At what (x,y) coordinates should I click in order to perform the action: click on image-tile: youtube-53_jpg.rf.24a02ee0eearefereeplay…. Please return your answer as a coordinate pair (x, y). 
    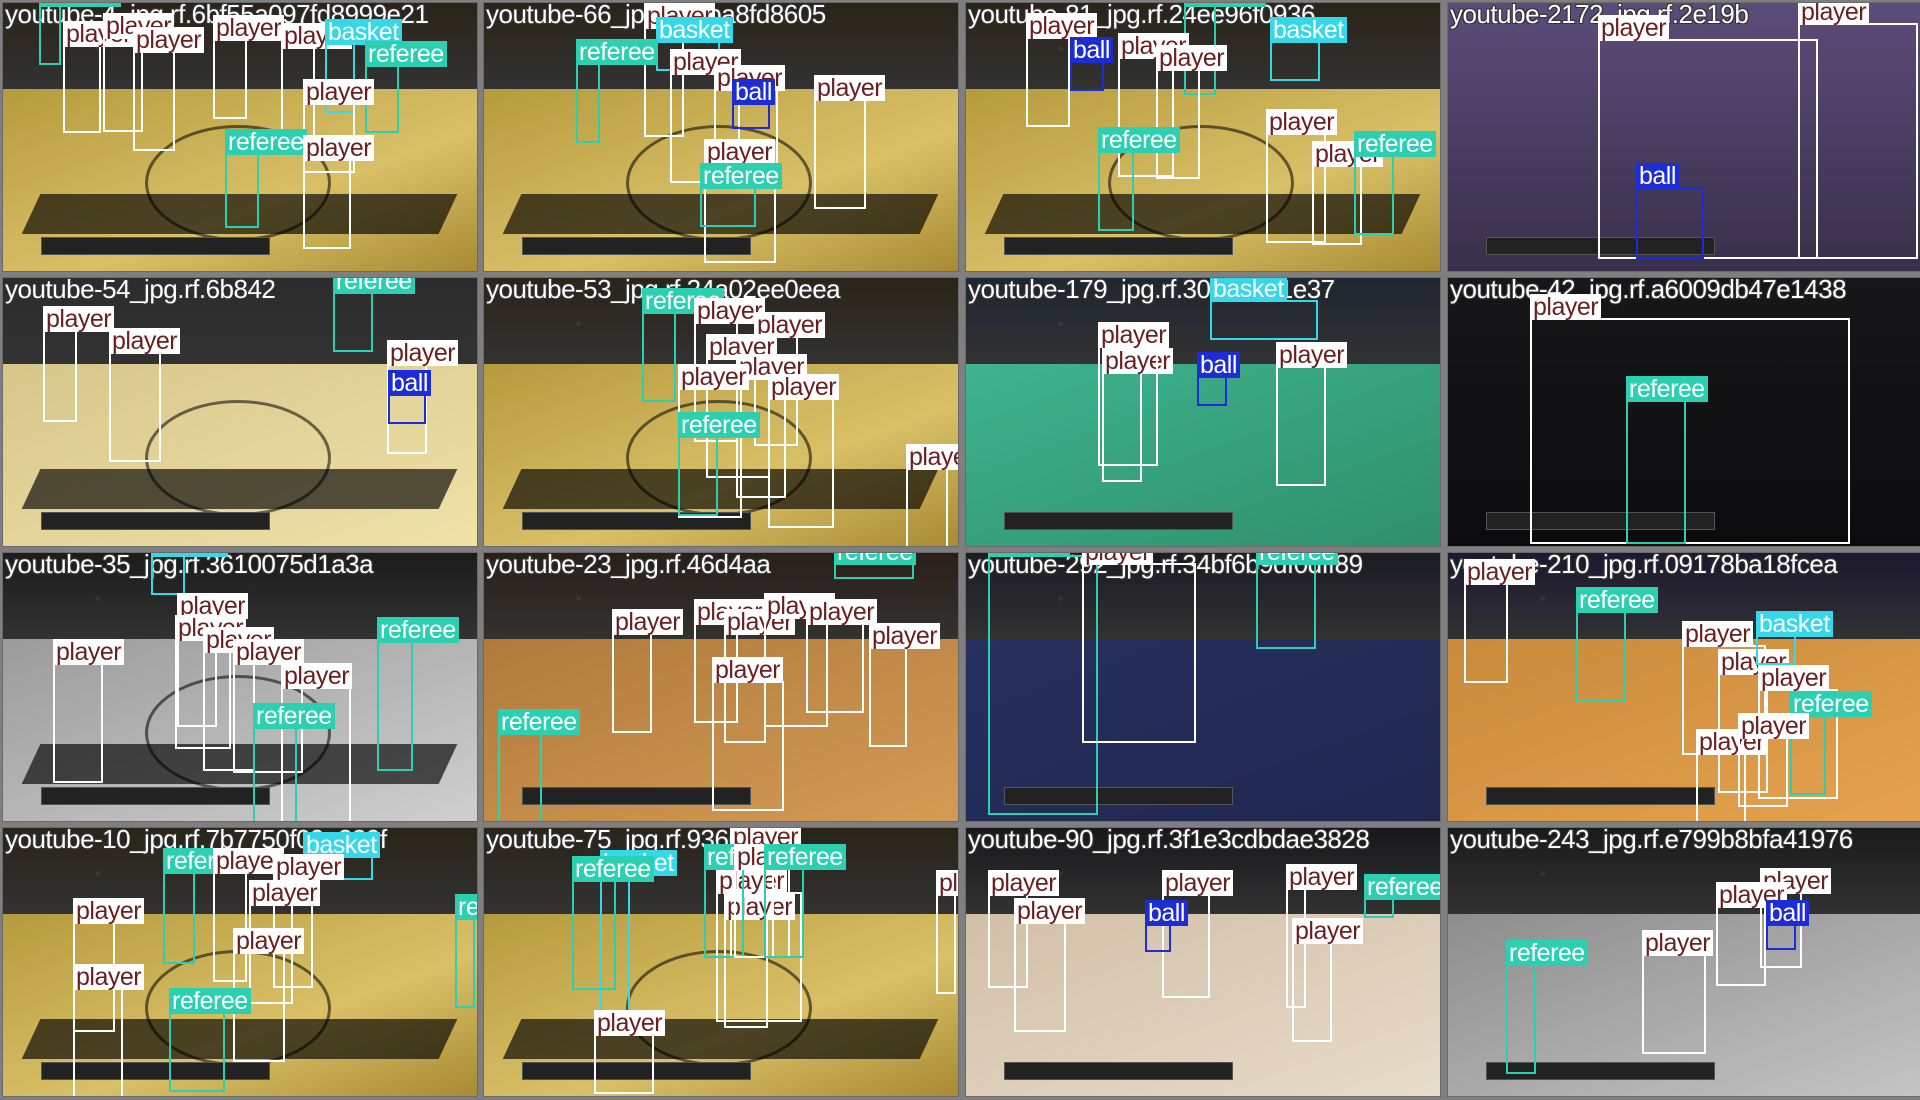
    Looking at the image, I should click on (721, 412).